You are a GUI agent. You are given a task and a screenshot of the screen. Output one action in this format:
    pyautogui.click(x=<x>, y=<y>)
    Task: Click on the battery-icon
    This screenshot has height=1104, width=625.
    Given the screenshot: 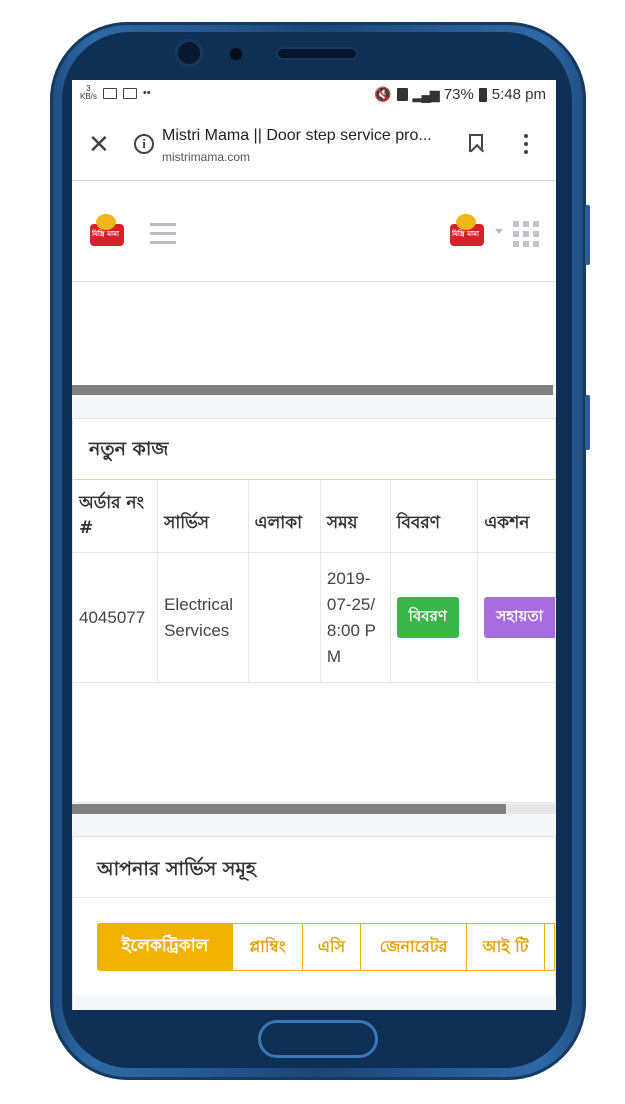 What is the action you would take?
    pyautogui.click(x=482, y=94)
    